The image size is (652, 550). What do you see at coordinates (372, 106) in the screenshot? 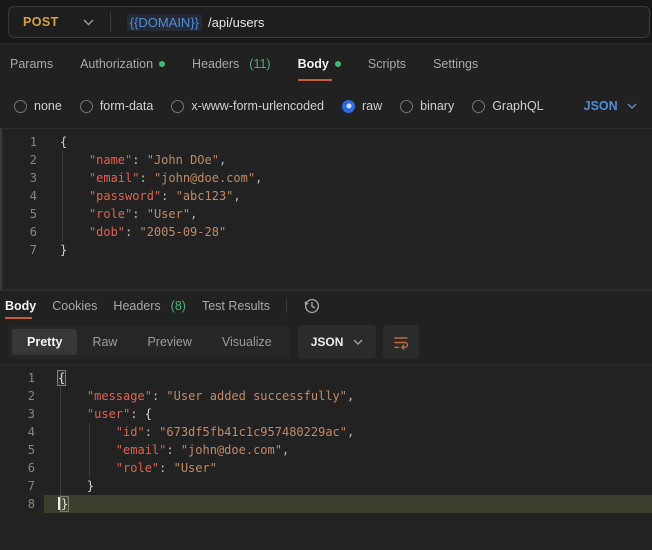
I see `radio-raw-label: raw` at bounding box center [372, 106].